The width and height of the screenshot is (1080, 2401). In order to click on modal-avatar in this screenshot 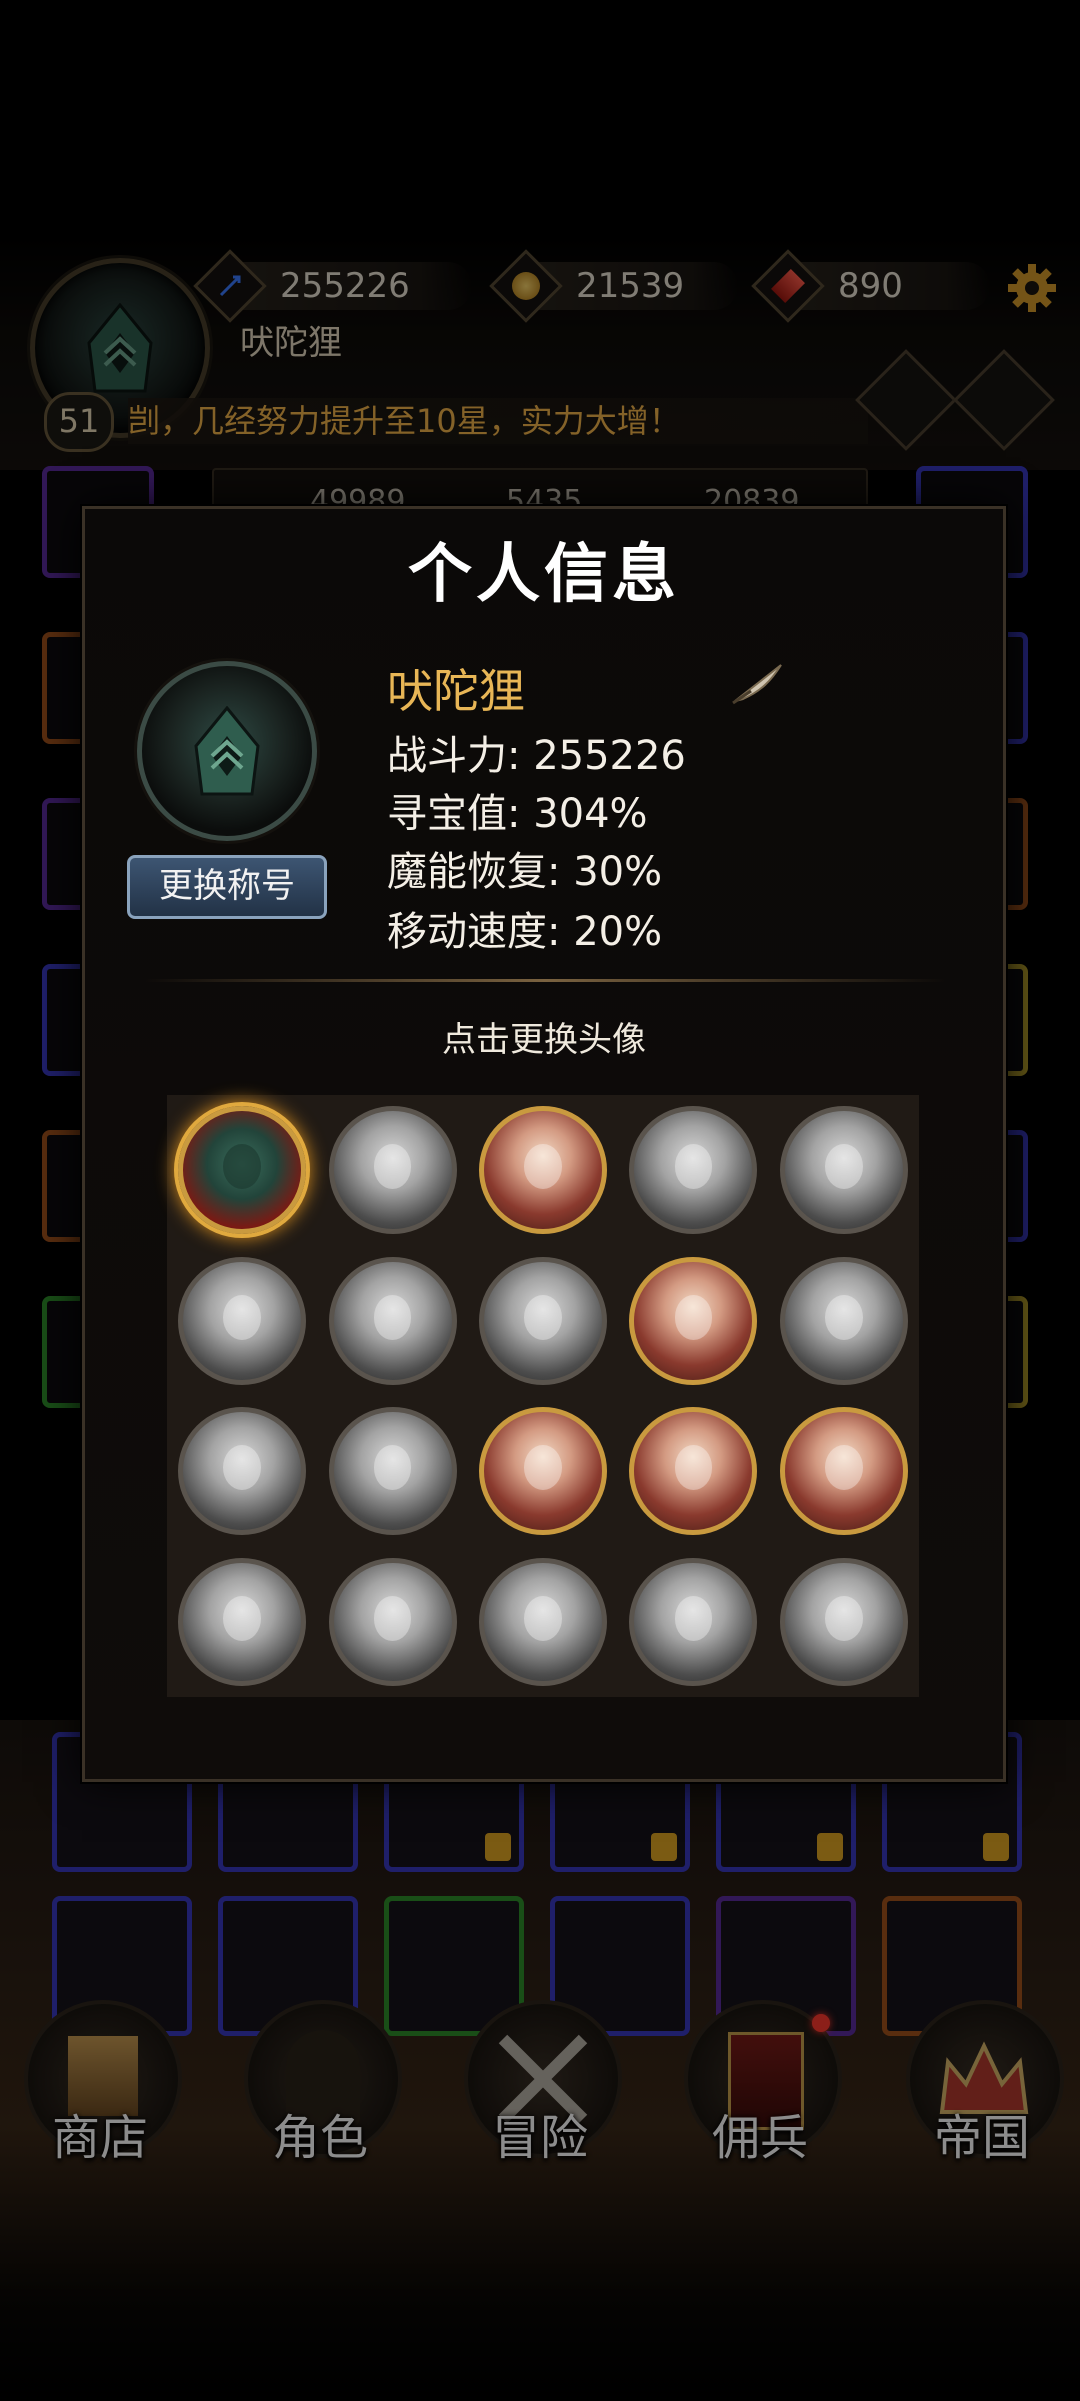, I will do `click(227, 751)`.